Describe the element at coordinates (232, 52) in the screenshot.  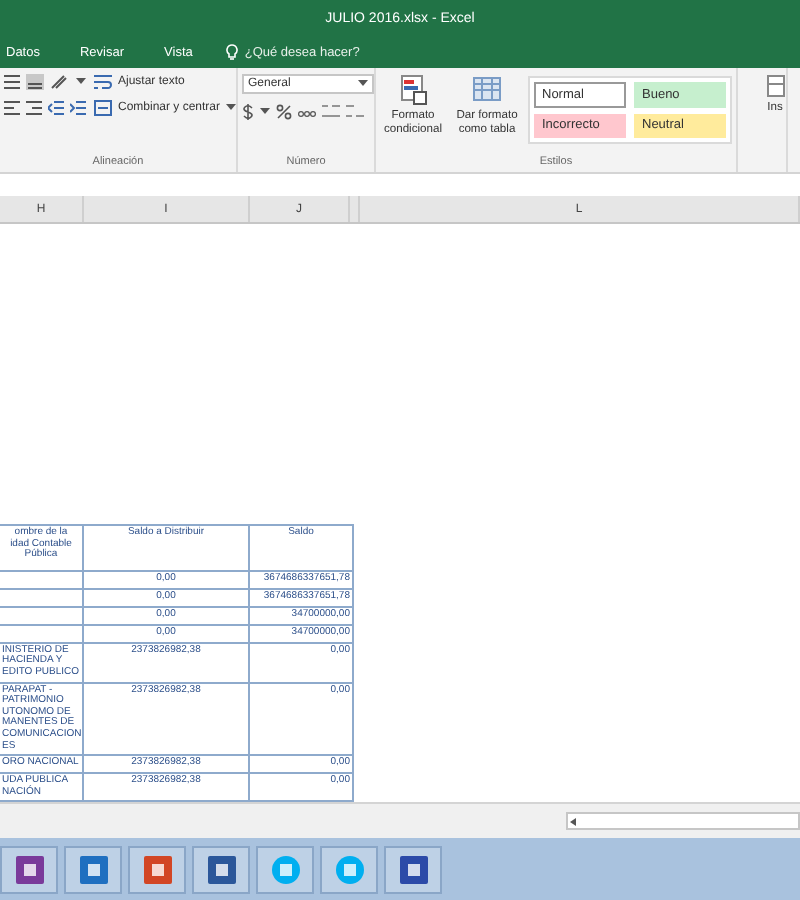
I see `lightbulb-icon` at that location.